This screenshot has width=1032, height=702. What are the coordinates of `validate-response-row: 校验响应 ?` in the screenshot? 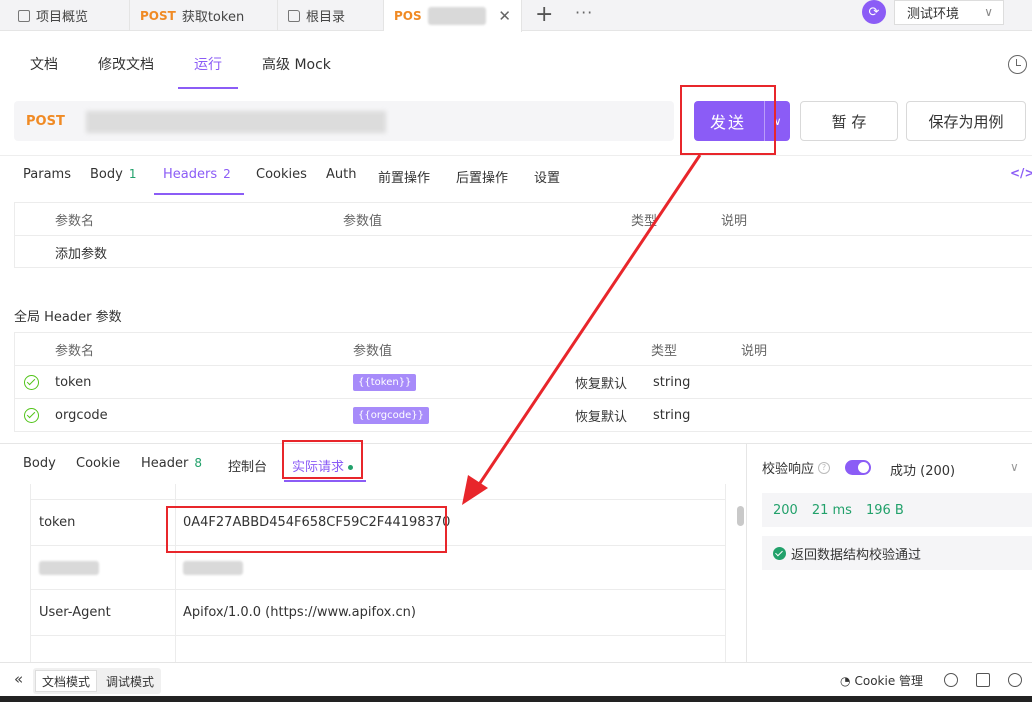 It's located at (796, 467).